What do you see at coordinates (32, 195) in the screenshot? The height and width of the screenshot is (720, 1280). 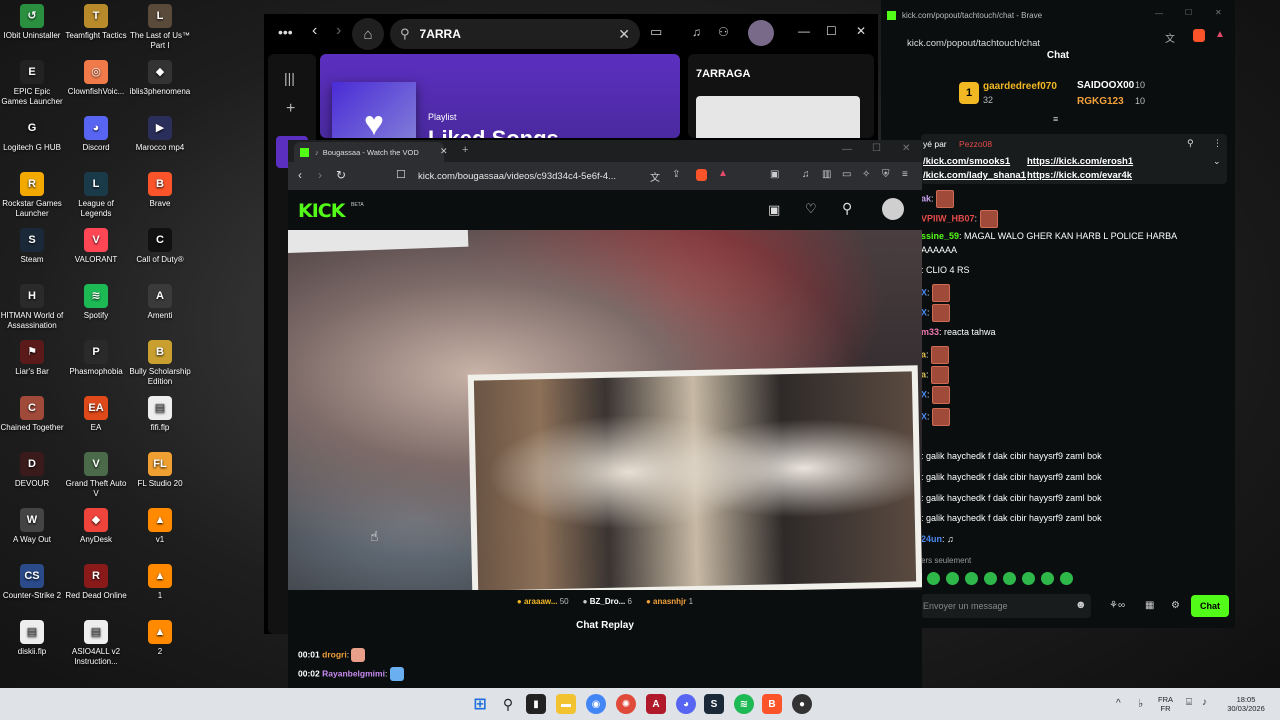 I see `desktop-icon: R Rockstar Games Launcher` at bounding box center [32, 195].